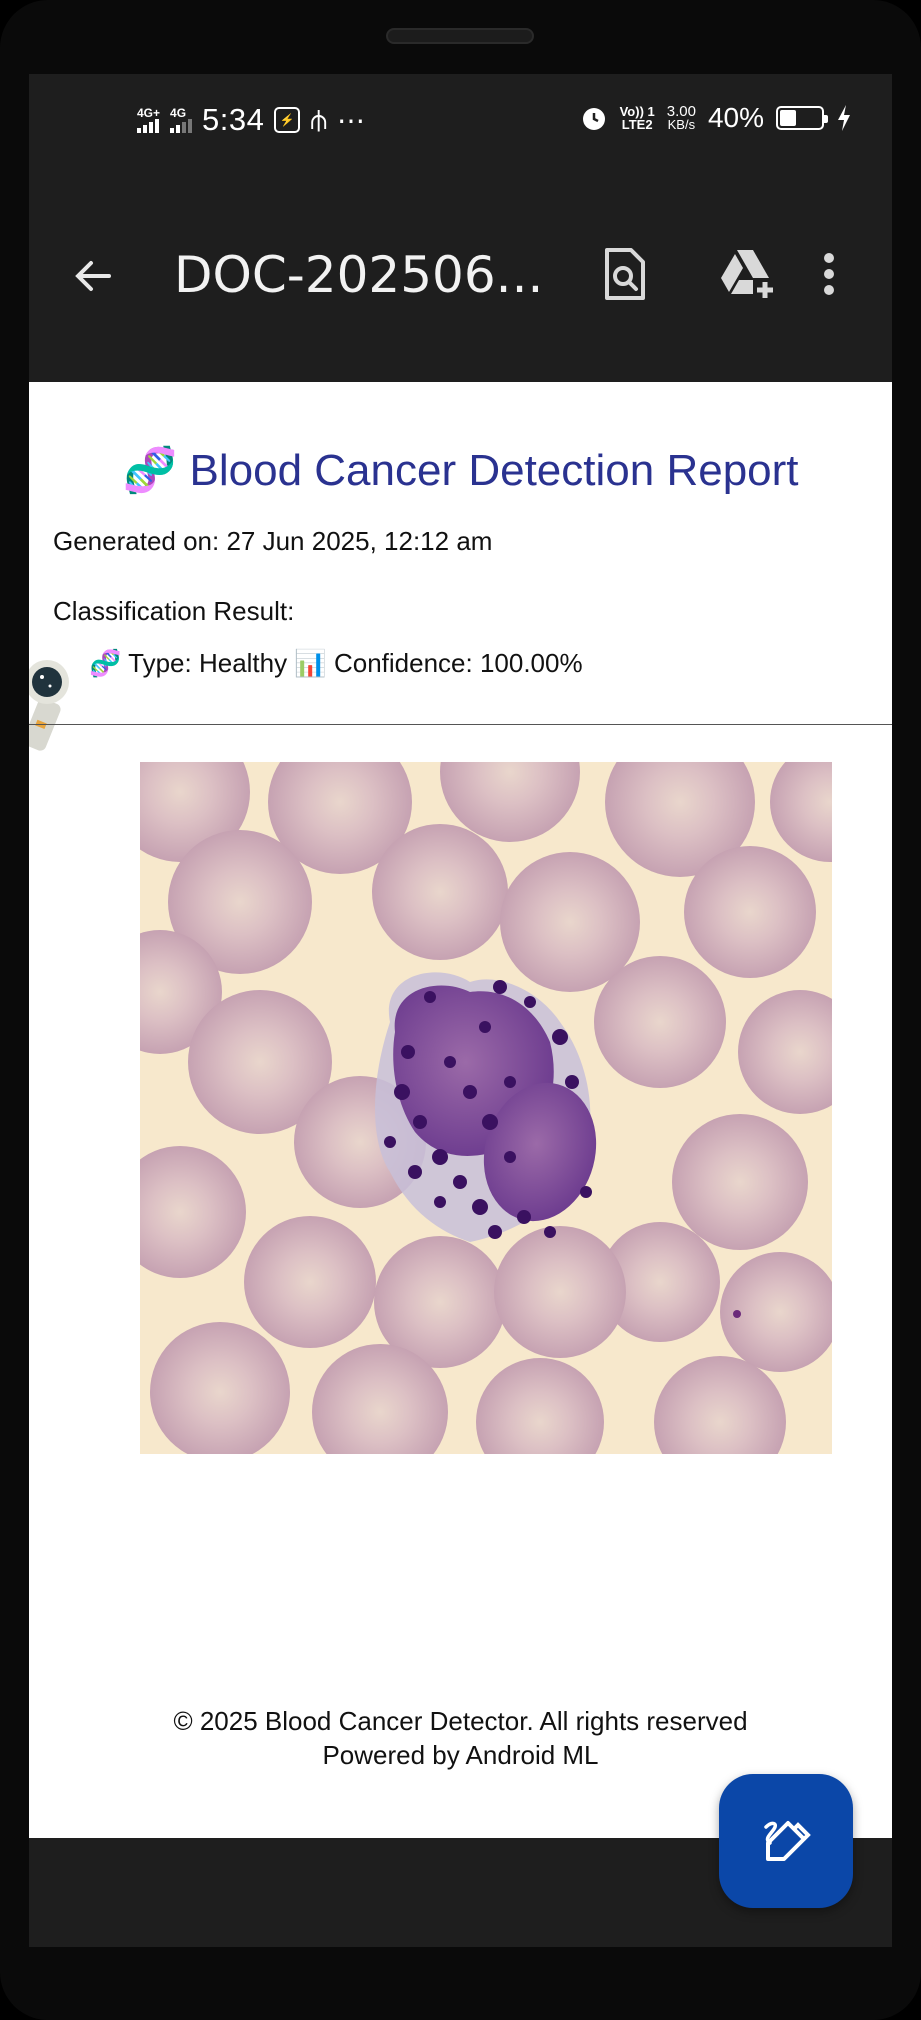  I want to click on more-vertical-icon, so click(829, 274).